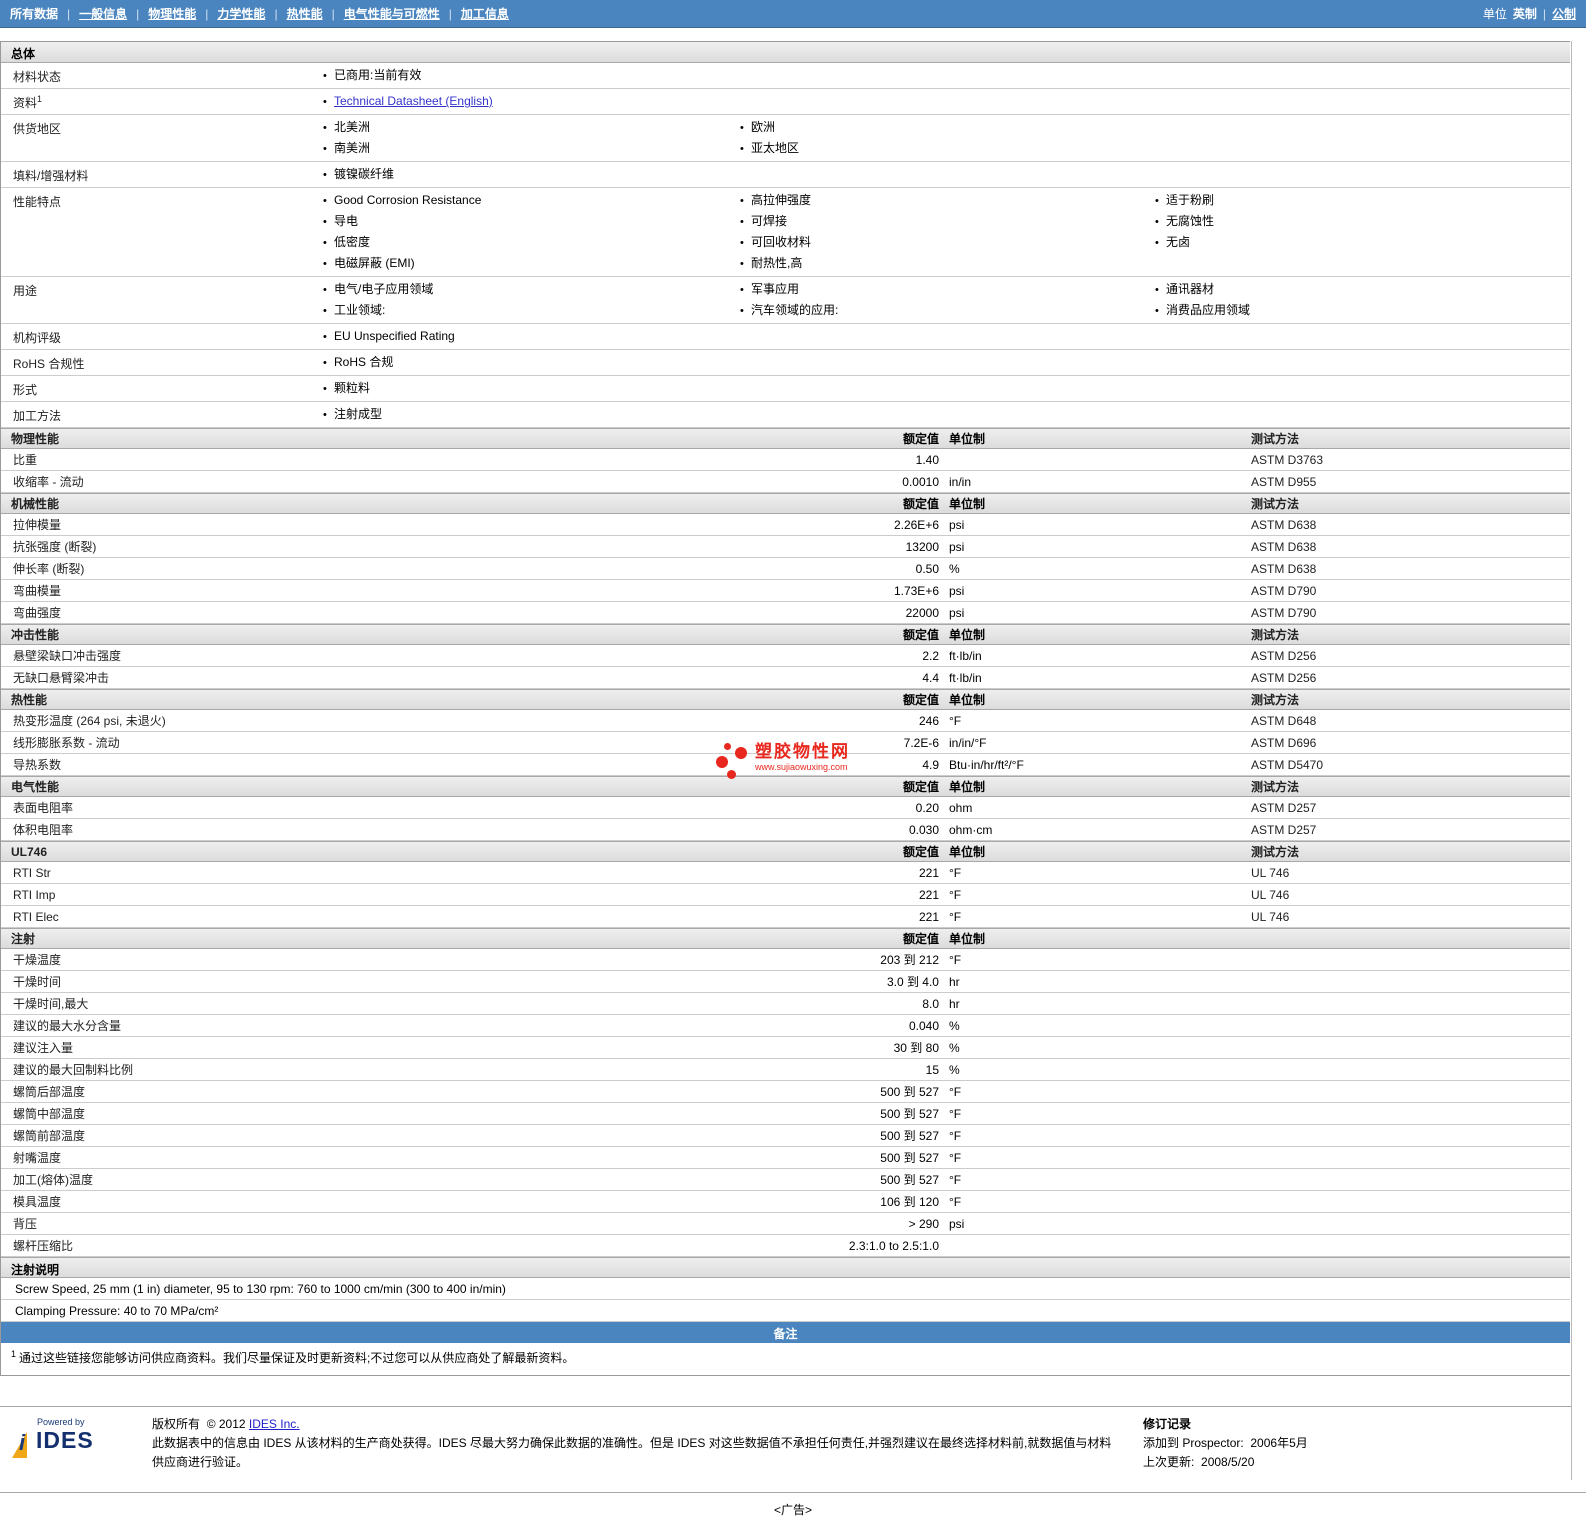 The height and width of the screenshot is (1528, 1586). I want to click on property-label: 性能特点, so click(37, 202).